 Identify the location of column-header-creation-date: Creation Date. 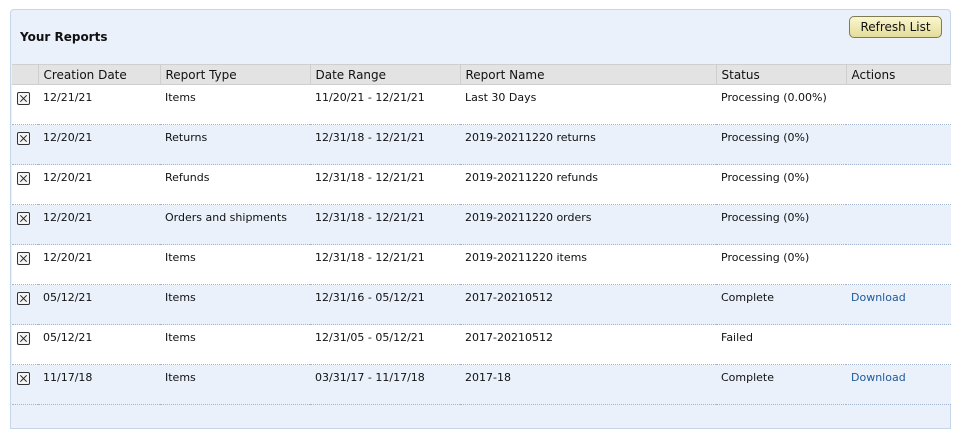
(99, 74).